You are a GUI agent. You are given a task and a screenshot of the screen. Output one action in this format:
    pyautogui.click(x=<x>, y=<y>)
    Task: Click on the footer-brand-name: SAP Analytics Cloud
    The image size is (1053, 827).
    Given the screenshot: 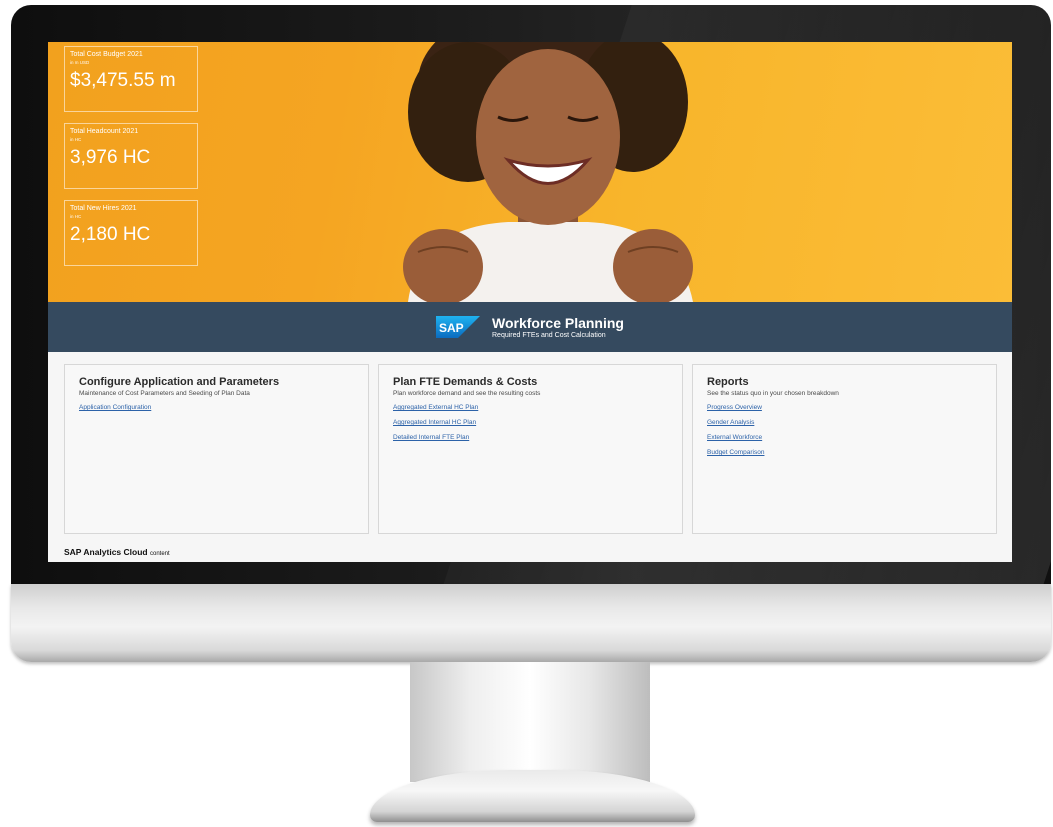 What is the action you would take?
    pyautogui.click(x=106, y=552)
    